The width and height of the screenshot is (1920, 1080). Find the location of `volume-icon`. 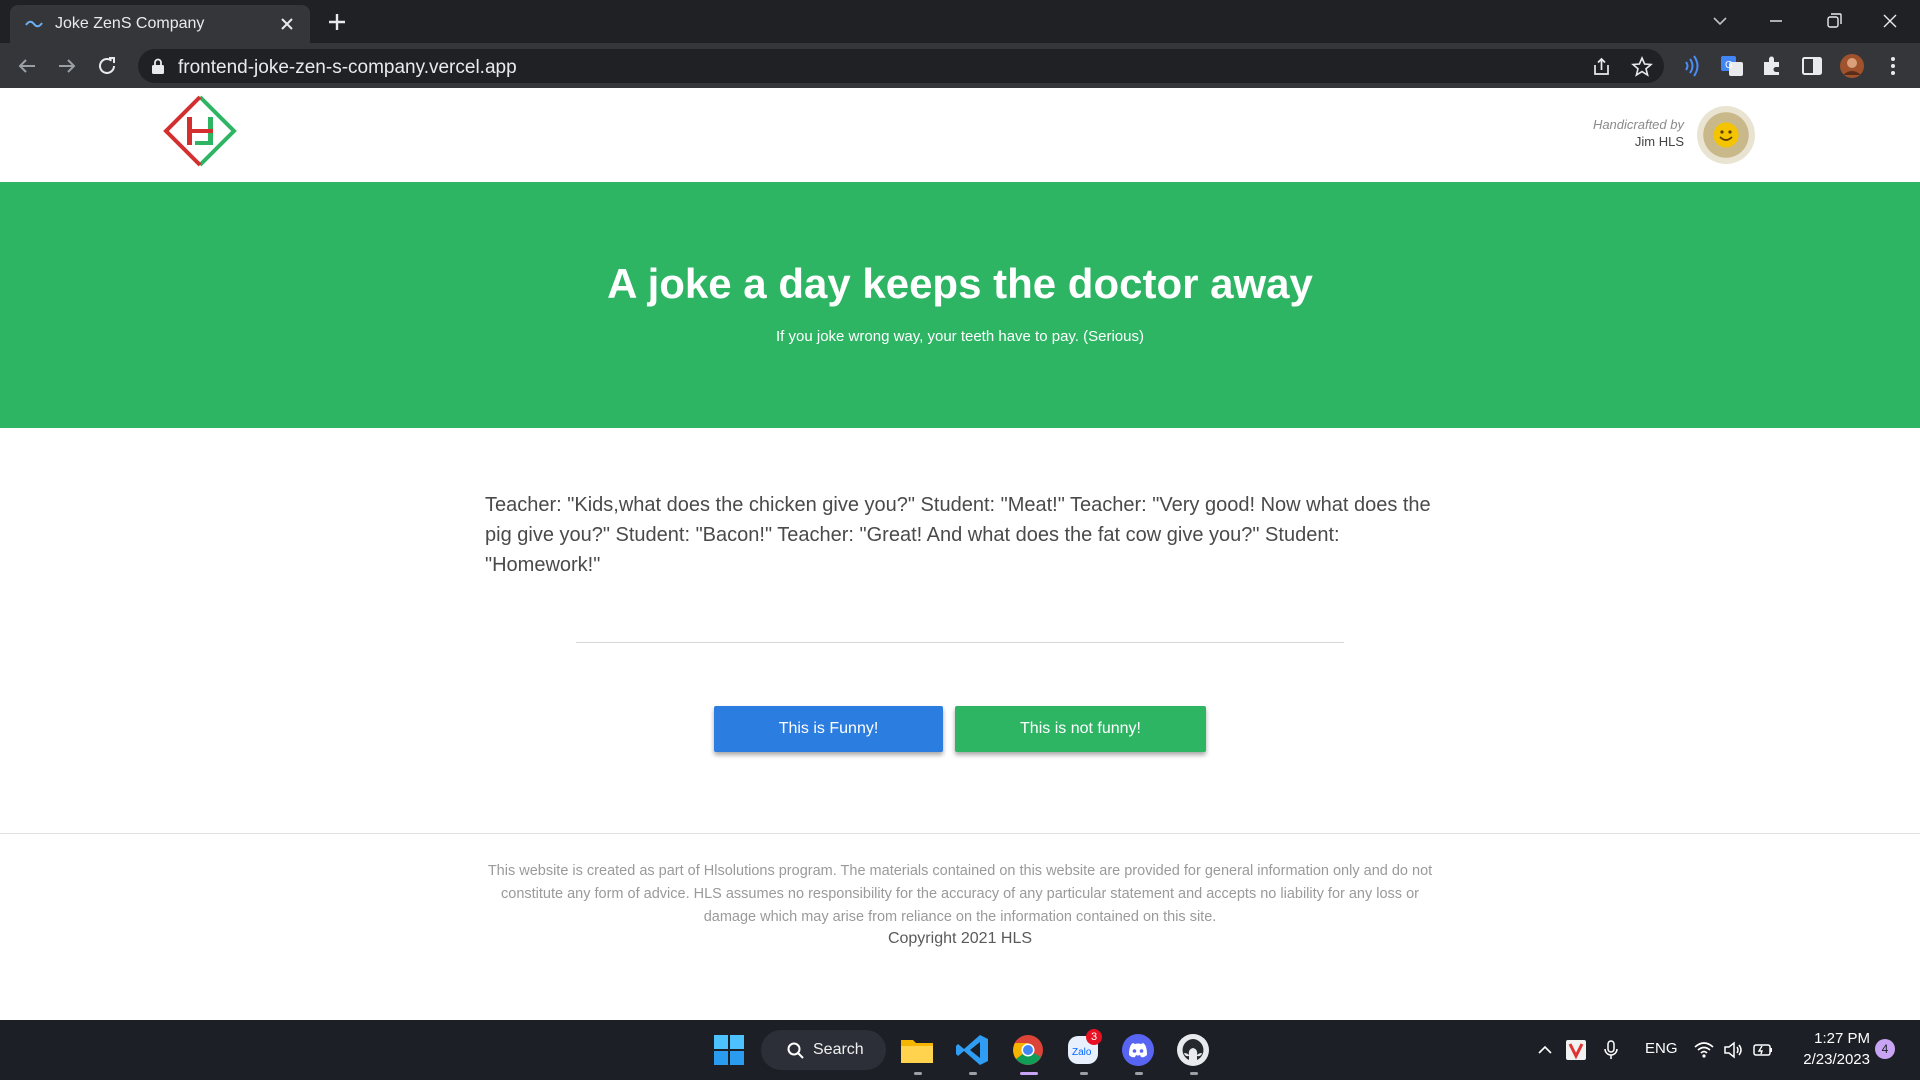

volume-icon is located at coordinates (1733, 1050).